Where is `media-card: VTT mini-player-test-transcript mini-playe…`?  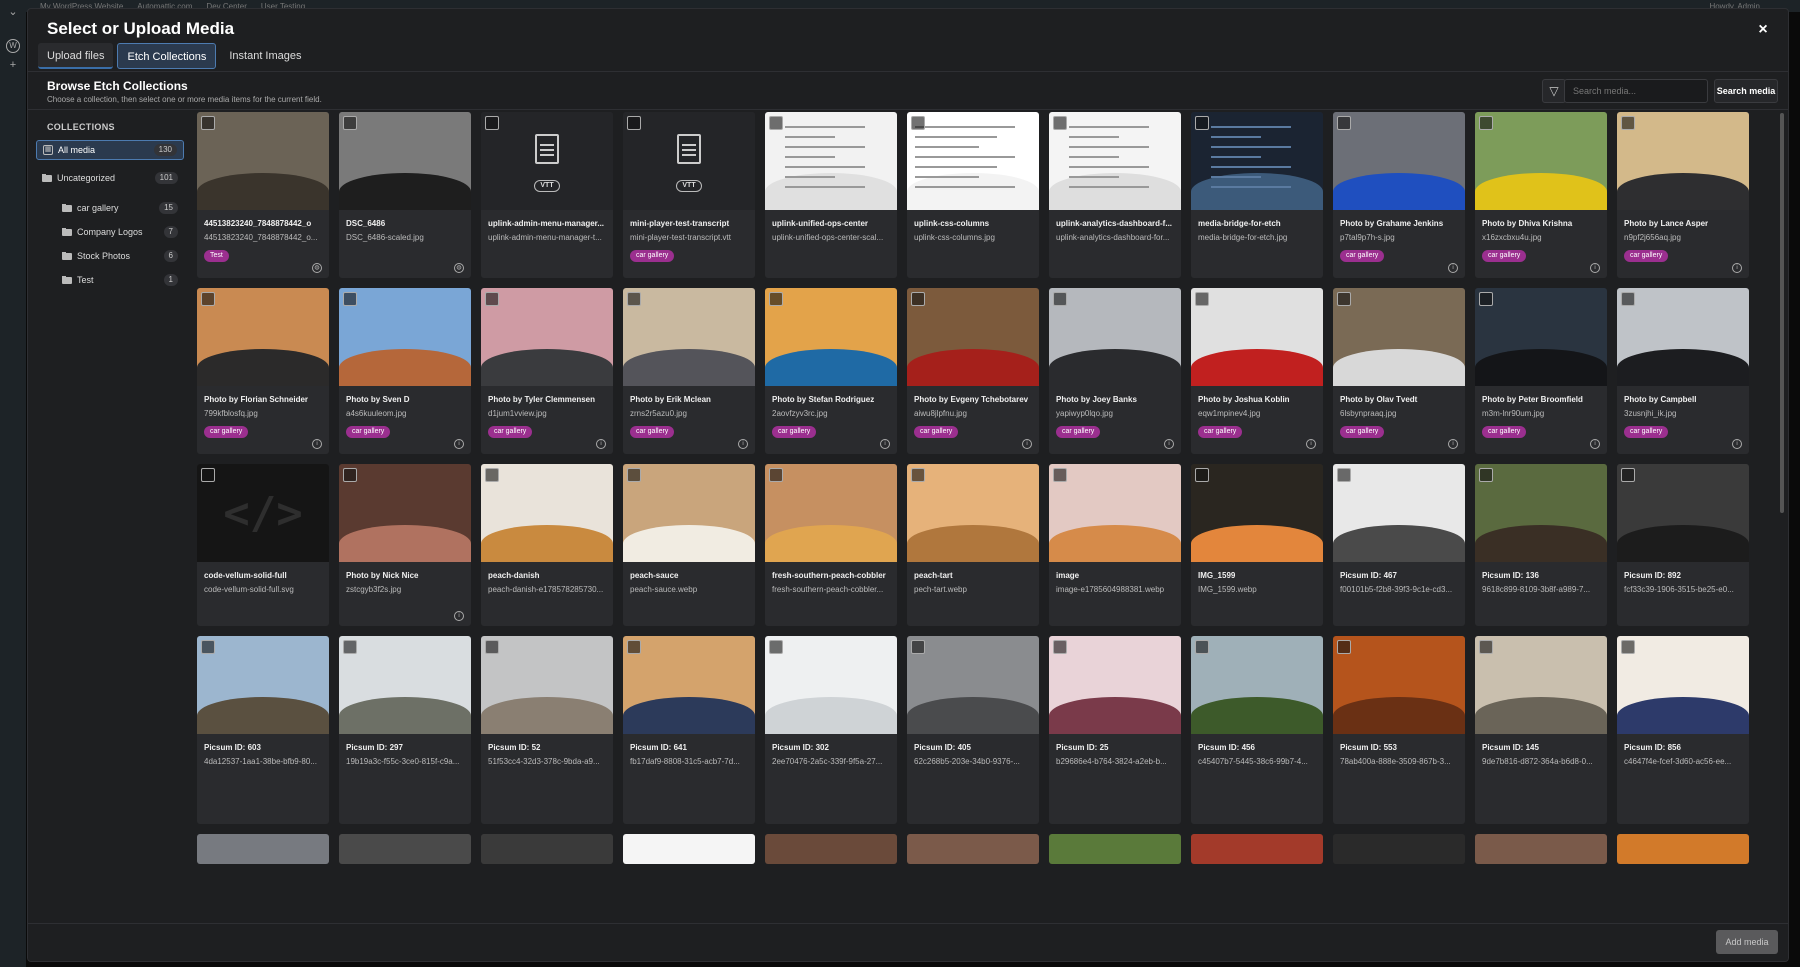
media-card: VTT mini-player-test-transcript mini-playe… is located at coordinates (689, 195).